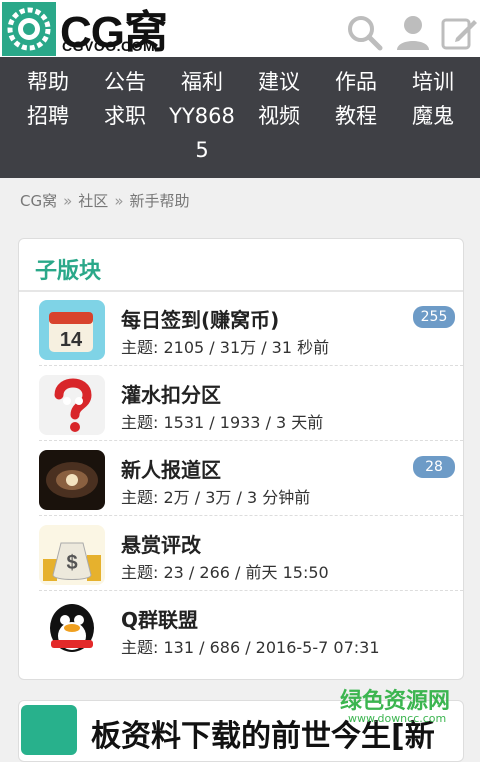  I want to click on forum-name: 新人报道区, so click(171, 470).